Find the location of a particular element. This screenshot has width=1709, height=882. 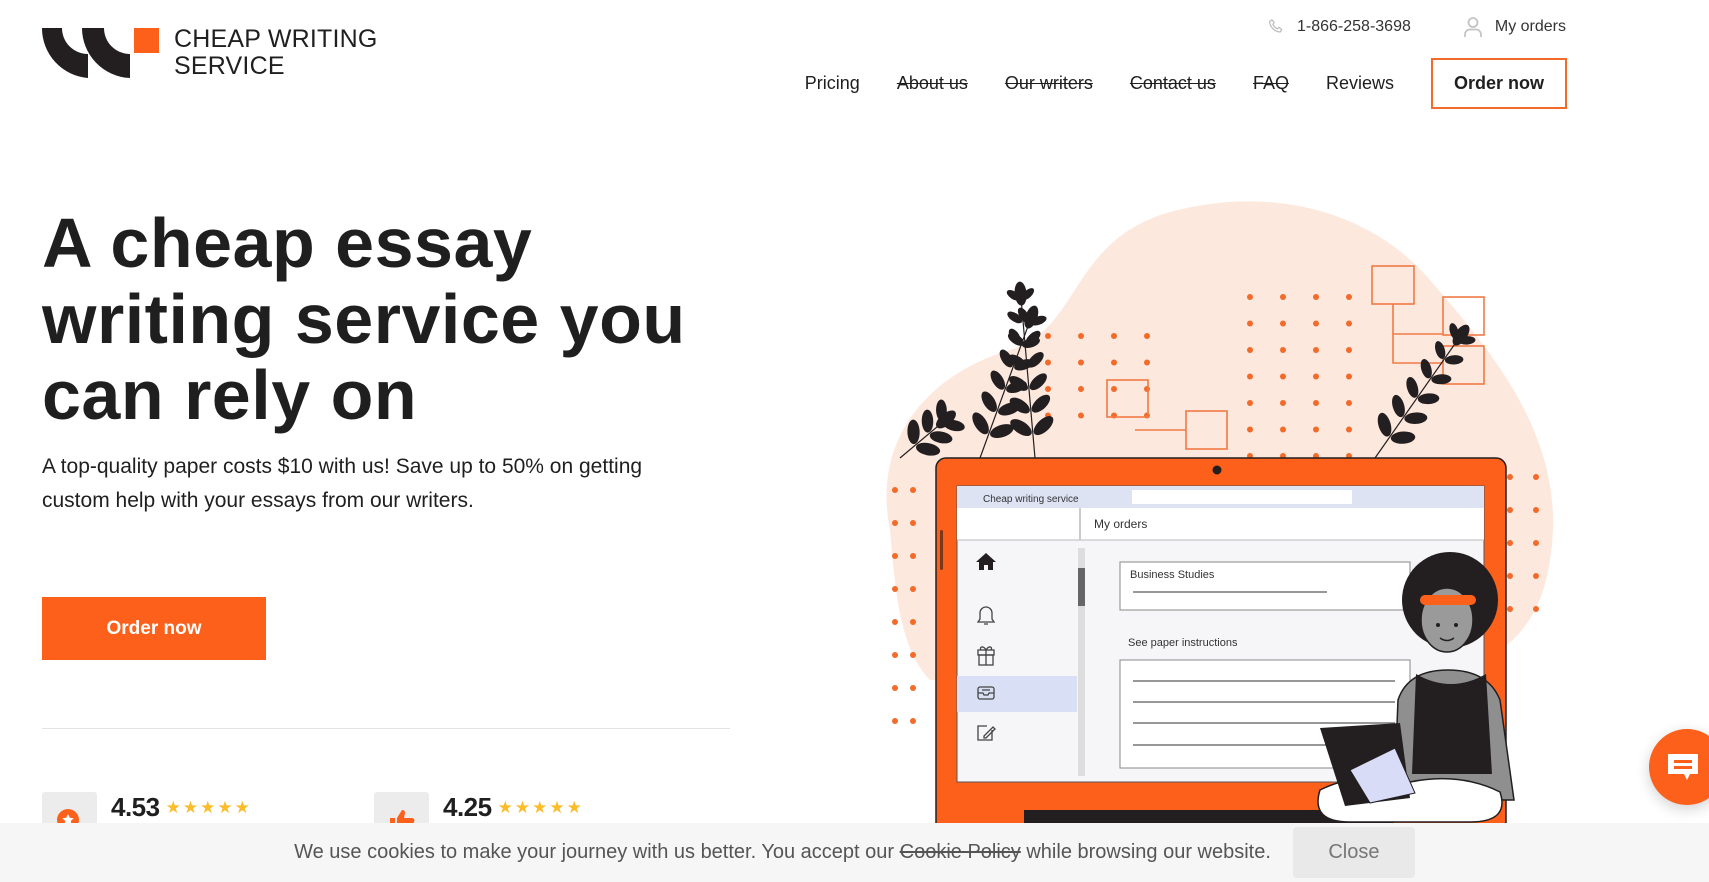

phone-number: 1-866-258-3698 is located at coordinates (1354, 26).